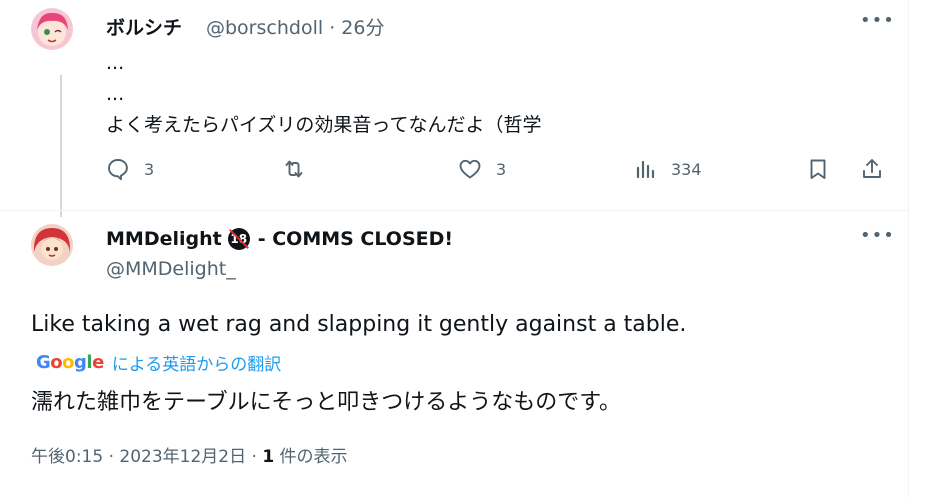 The width and height of the screenshot is (929, 497). I want to click on like-button: 3, so click(482, 169).